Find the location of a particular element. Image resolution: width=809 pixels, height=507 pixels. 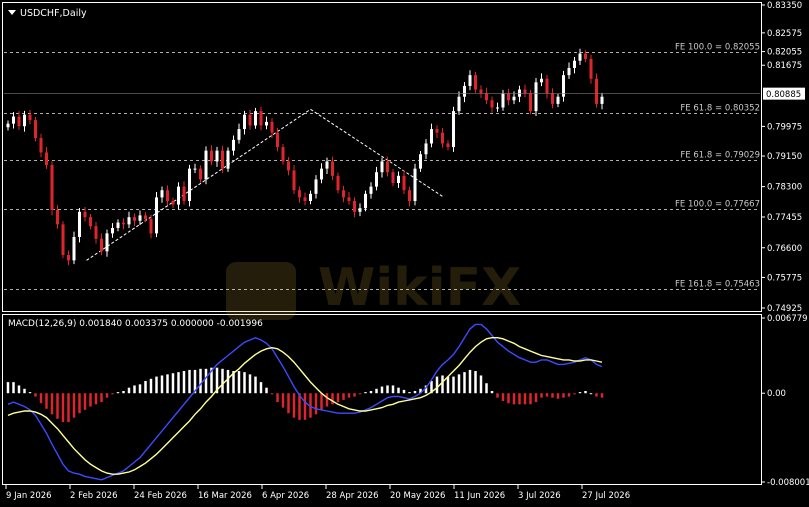

date-tick-label: 27 Jul 2026 is located at coordinates (606, 496).